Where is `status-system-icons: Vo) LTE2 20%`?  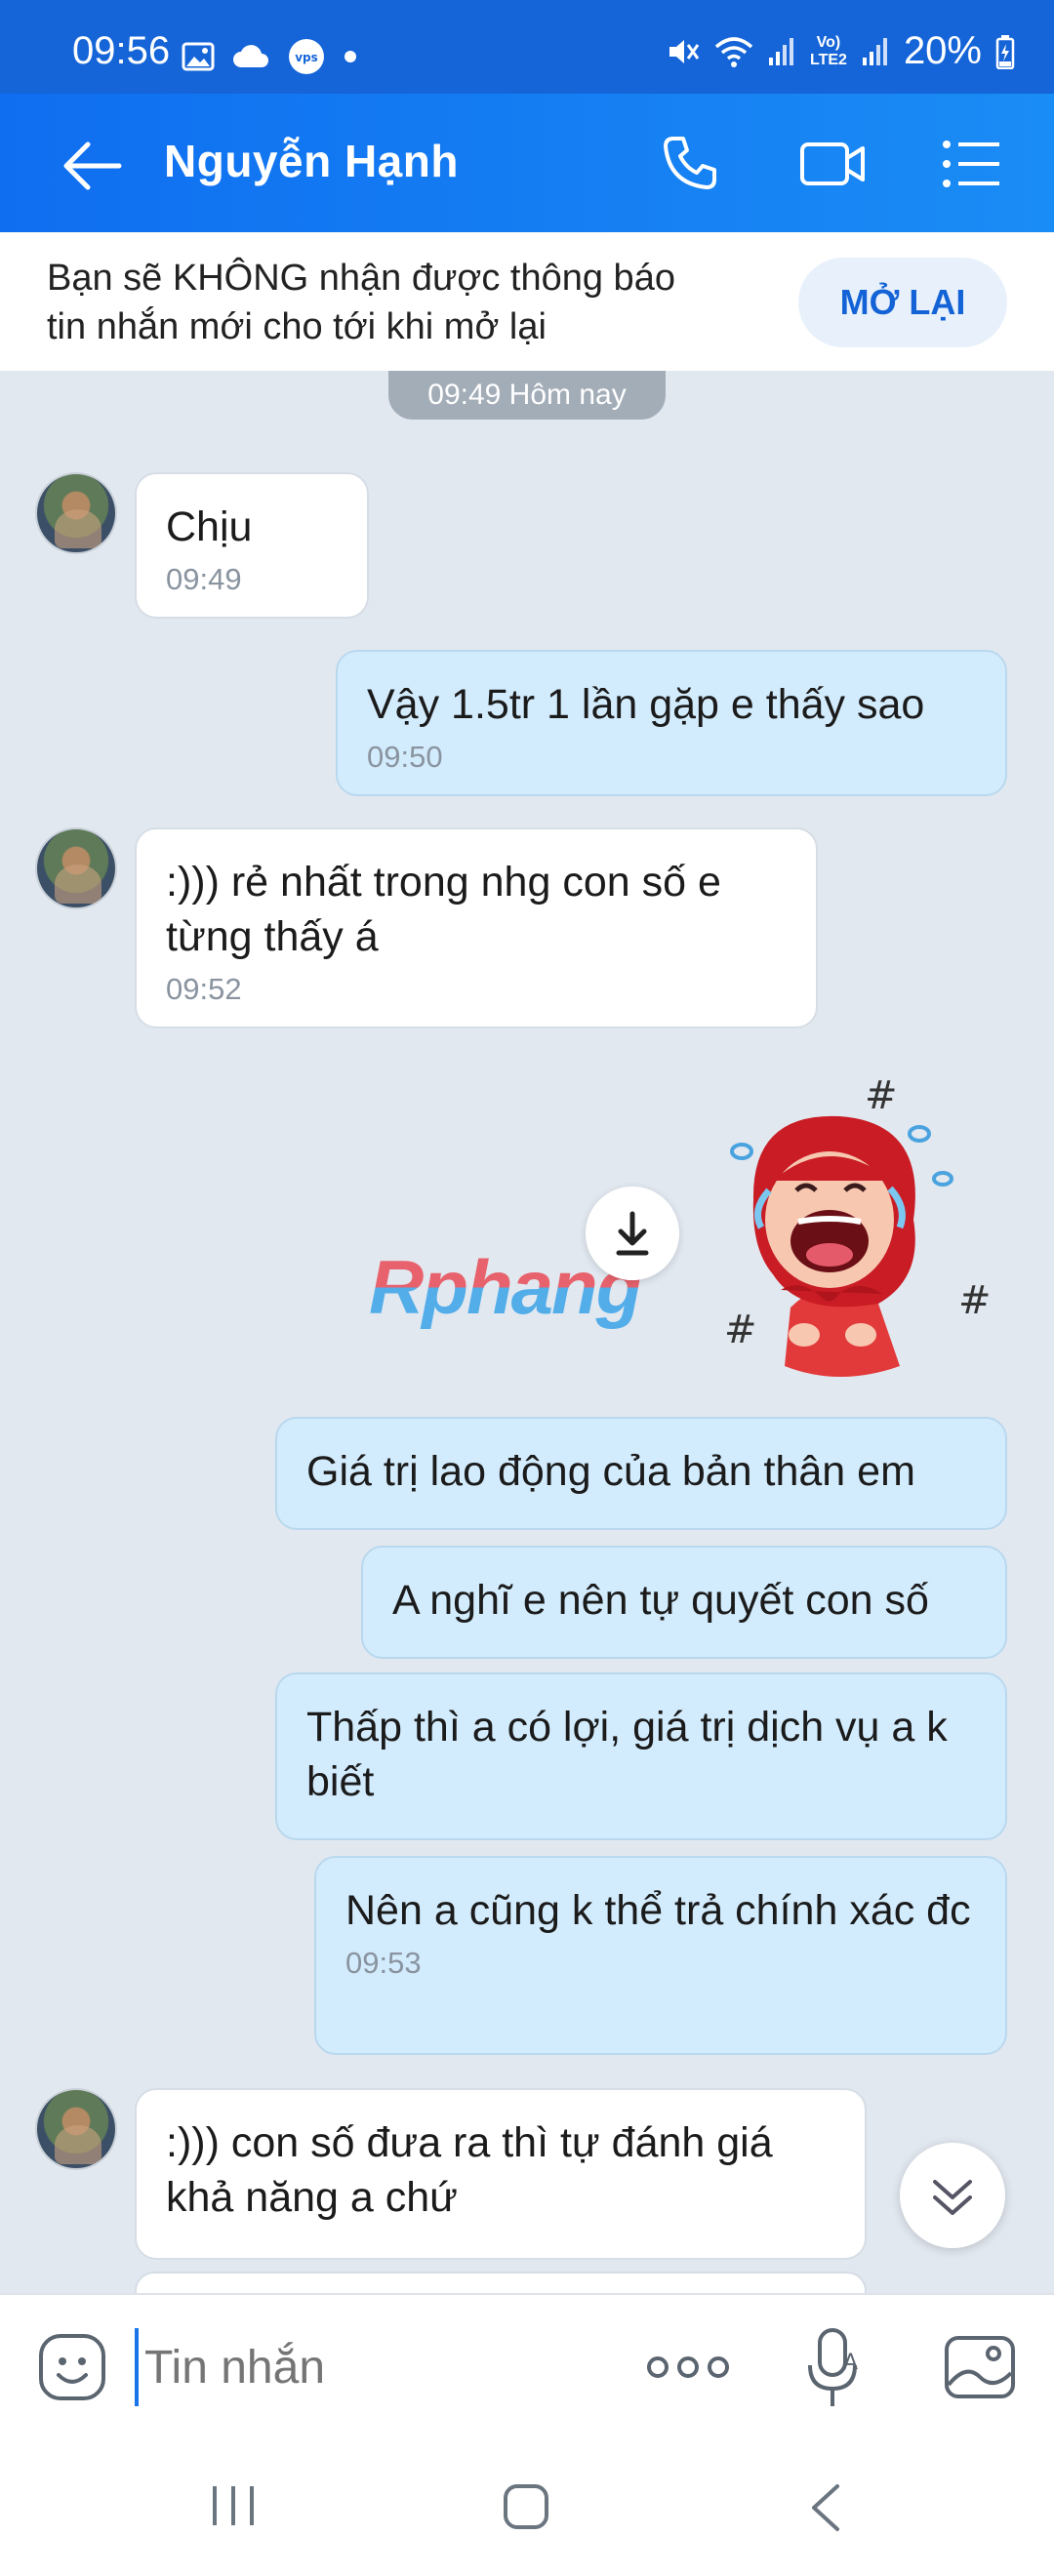 status-system-icons: Vo) LTE2 20% is located at coordinates (840, 51).